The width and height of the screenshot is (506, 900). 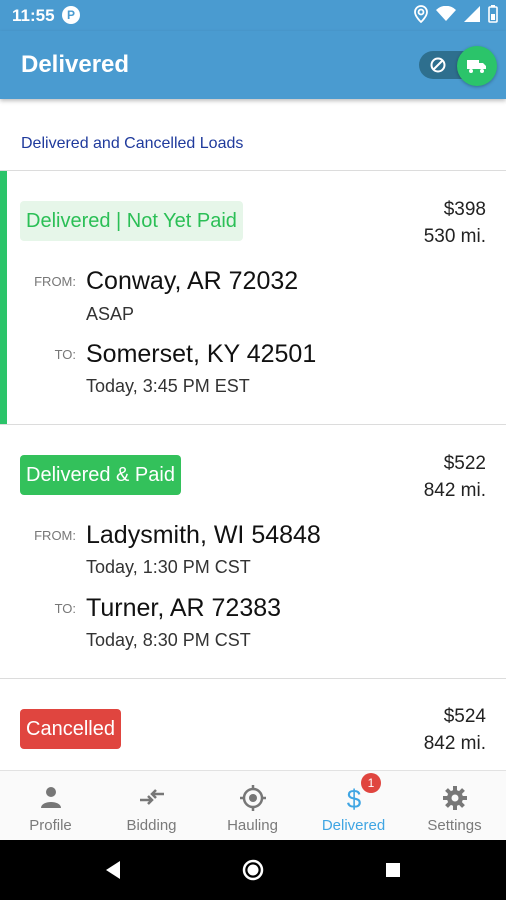 What do you see at coordinates (454, 825) in the screenshot?
I see `nav-settings-label: Settings` at bounding box center [454, 825].